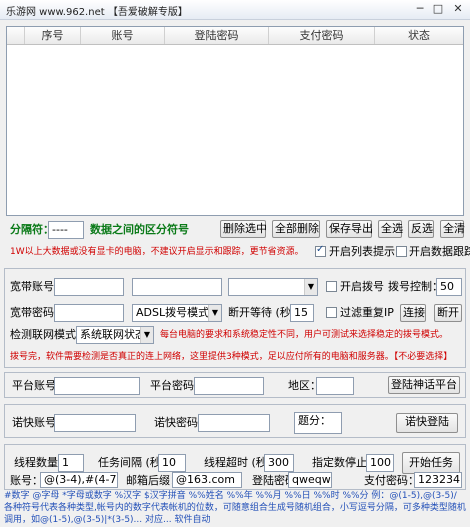 The image size is (470, 527). What do you see at coordinates (207, 480) in the screenshot?
I see `email-suffix-input: @163.com` at bounding box center [207, 480].